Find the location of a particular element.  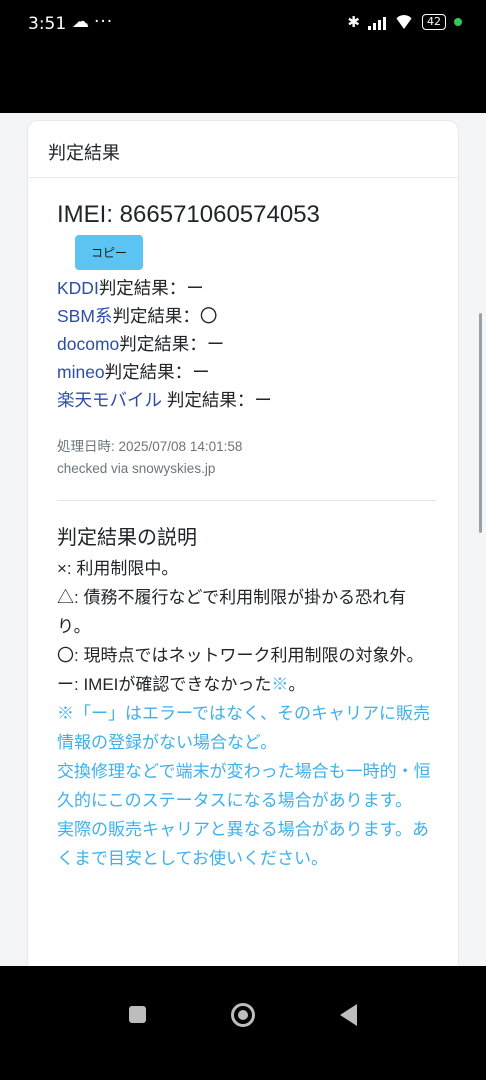

cloud-icon: ☁ is located at coordinates (80, 22).